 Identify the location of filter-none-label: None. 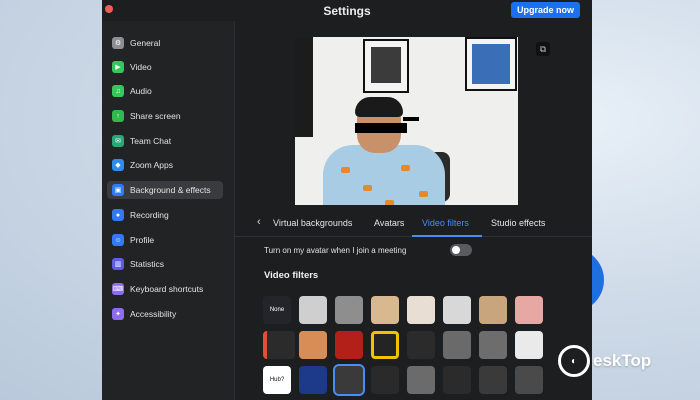
(277, 310).